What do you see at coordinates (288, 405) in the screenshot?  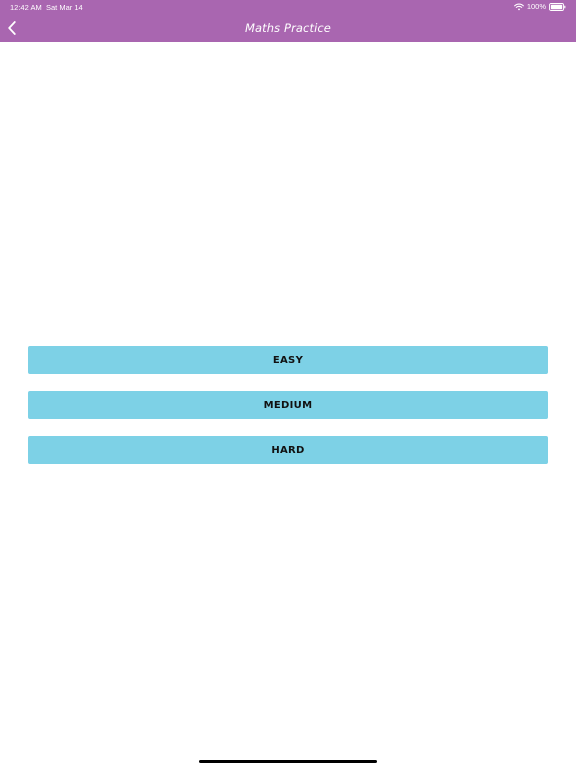 I see `medium-button: MEDIUM` at bounding box center [288, 405].